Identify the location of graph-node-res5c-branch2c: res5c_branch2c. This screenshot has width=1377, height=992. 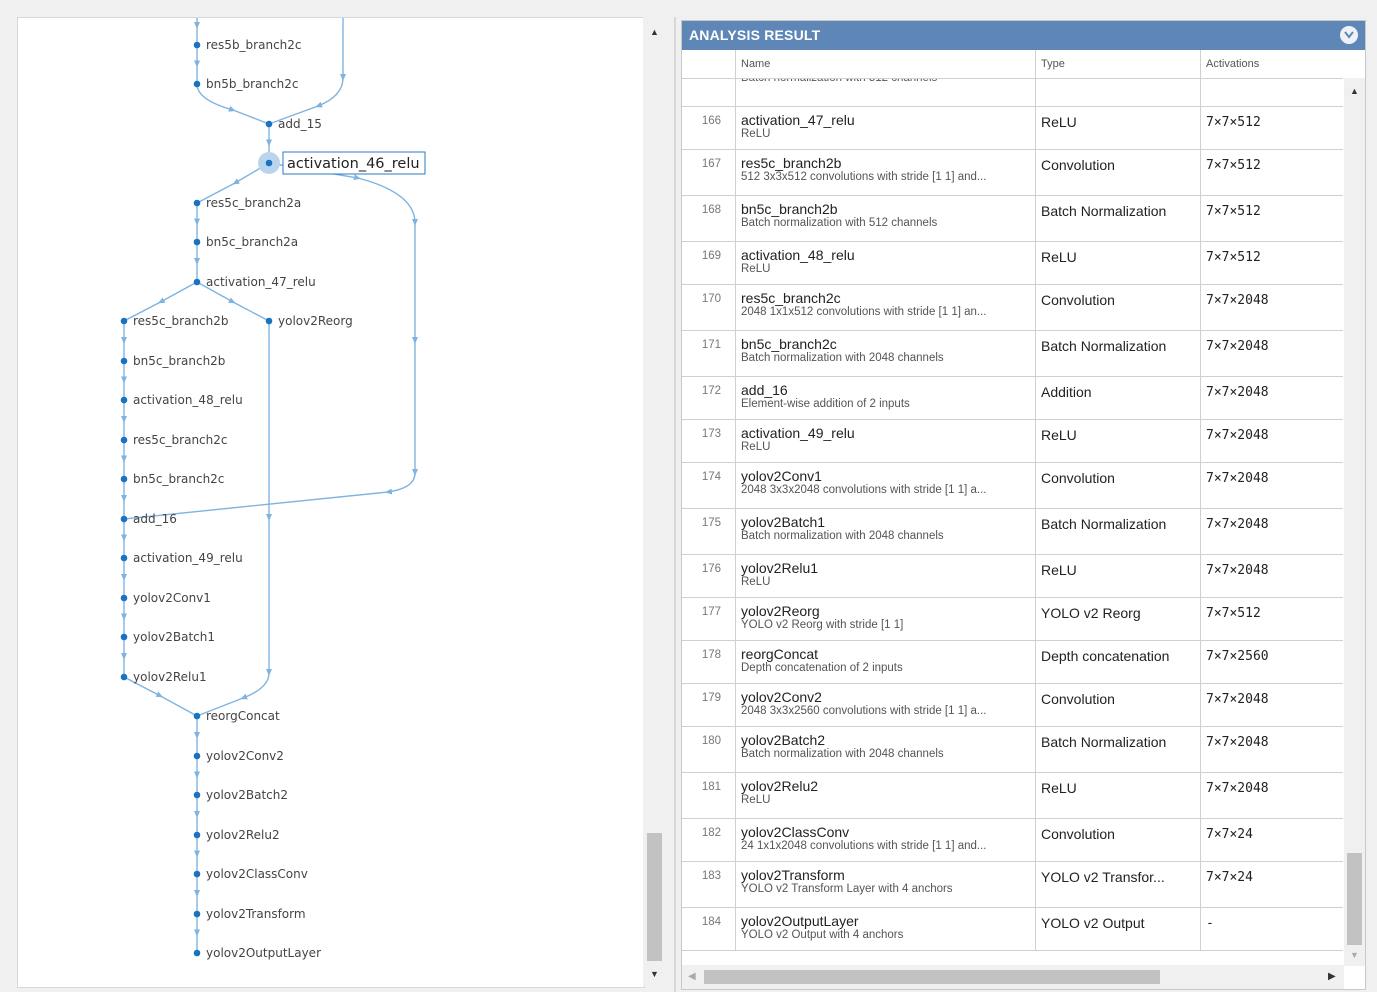
(174, 440).